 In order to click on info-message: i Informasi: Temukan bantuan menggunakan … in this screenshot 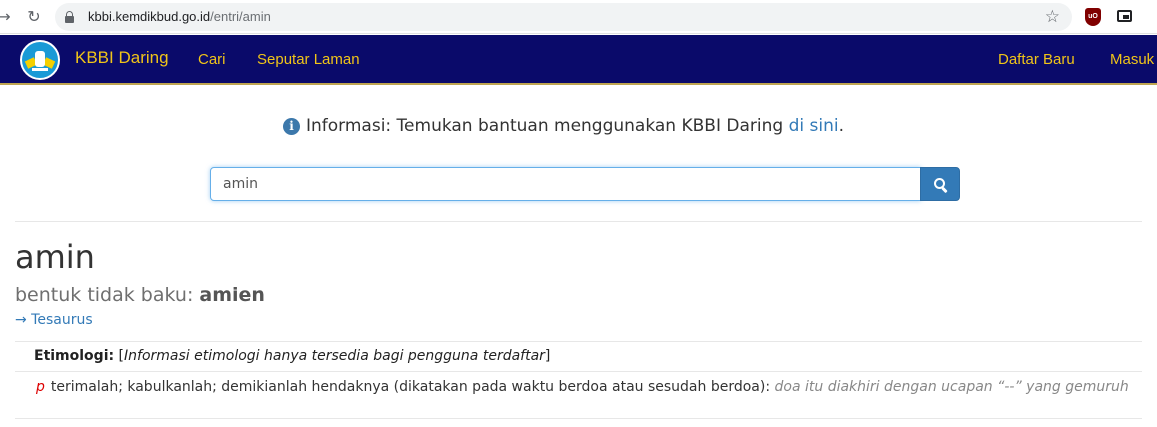, I will do `click(563, 126)`.